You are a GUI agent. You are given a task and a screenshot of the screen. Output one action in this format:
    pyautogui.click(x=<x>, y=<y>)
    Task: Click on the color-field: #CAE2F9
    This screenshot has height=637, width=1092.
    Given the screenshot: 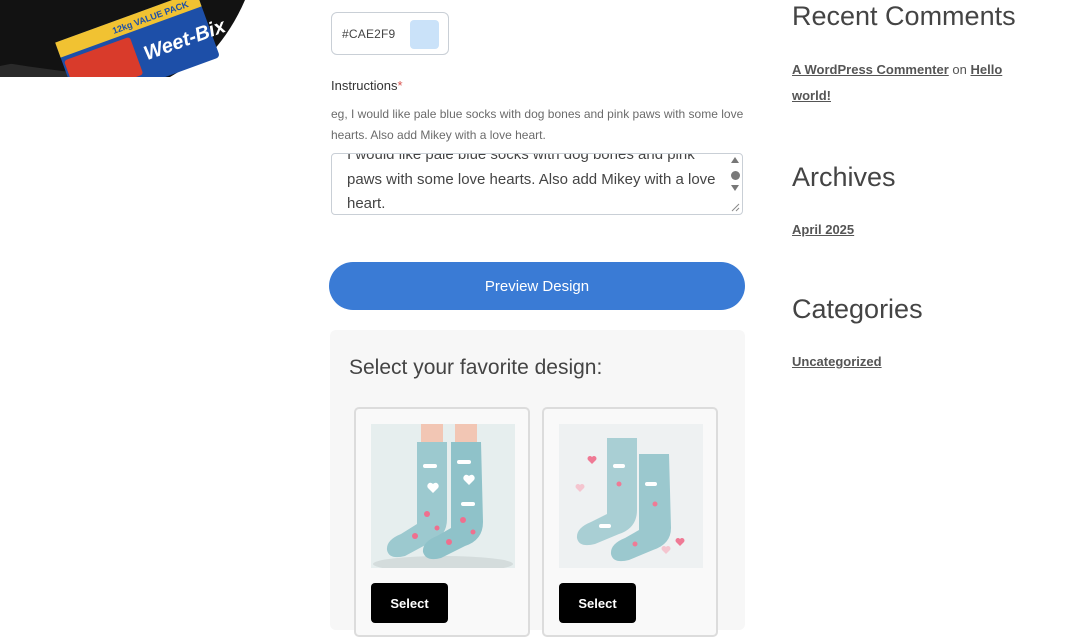 What is the action you would take?
    pyautogui.click(x=390, y=33)
    